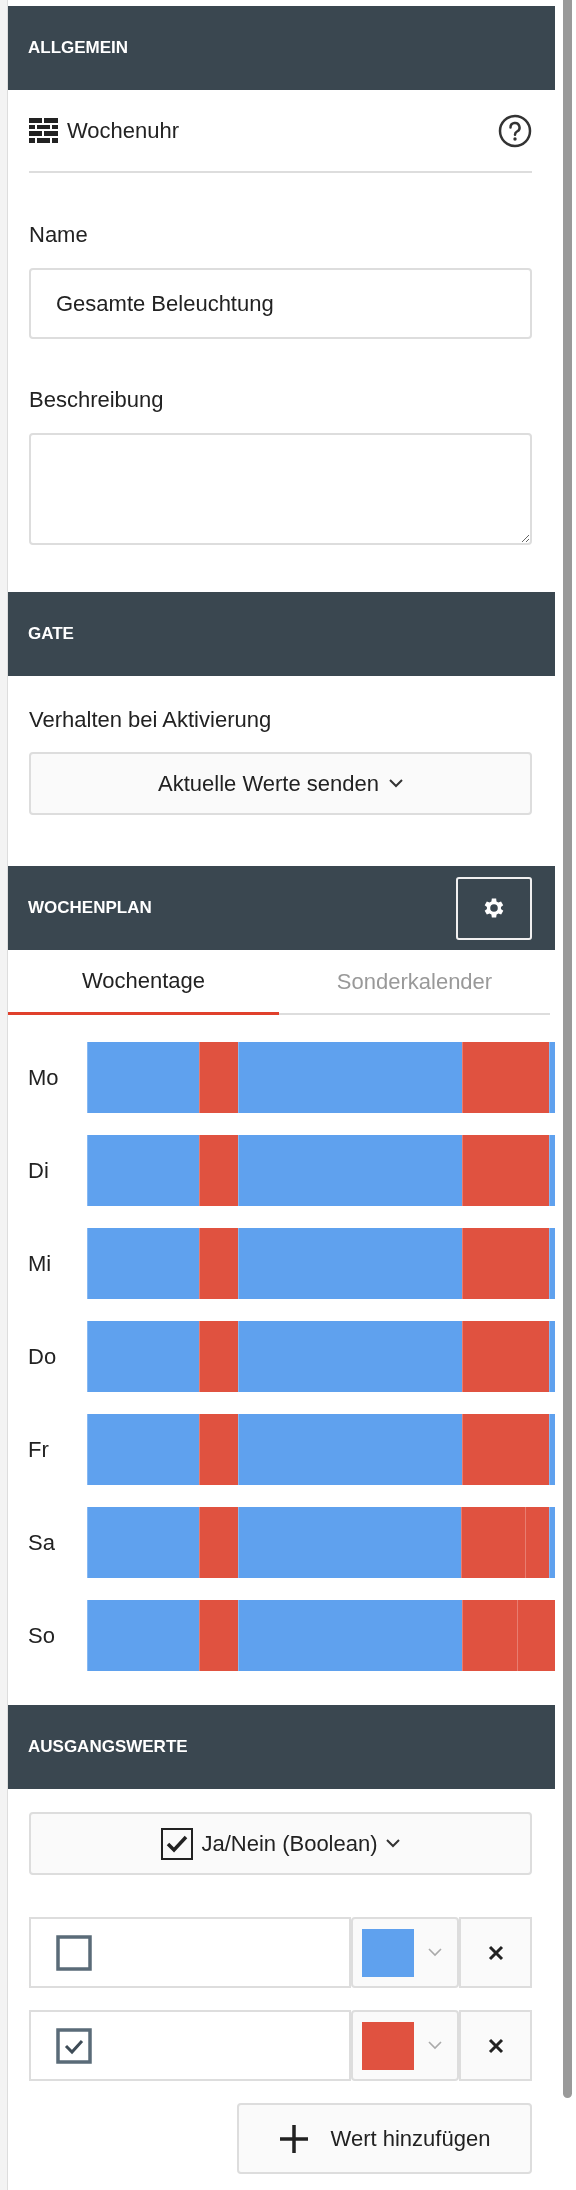  I want to click on help-icon, so click(515, 130).